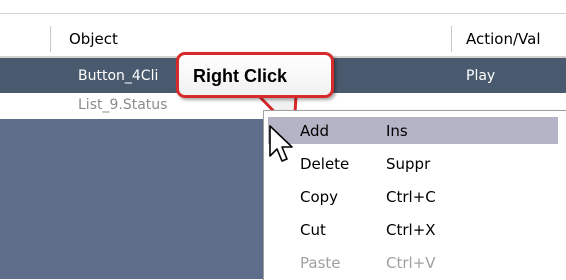 The height and width of the screenshot is (280, 566). I want to click on menu-item-label: Paste, so click(320, 263).